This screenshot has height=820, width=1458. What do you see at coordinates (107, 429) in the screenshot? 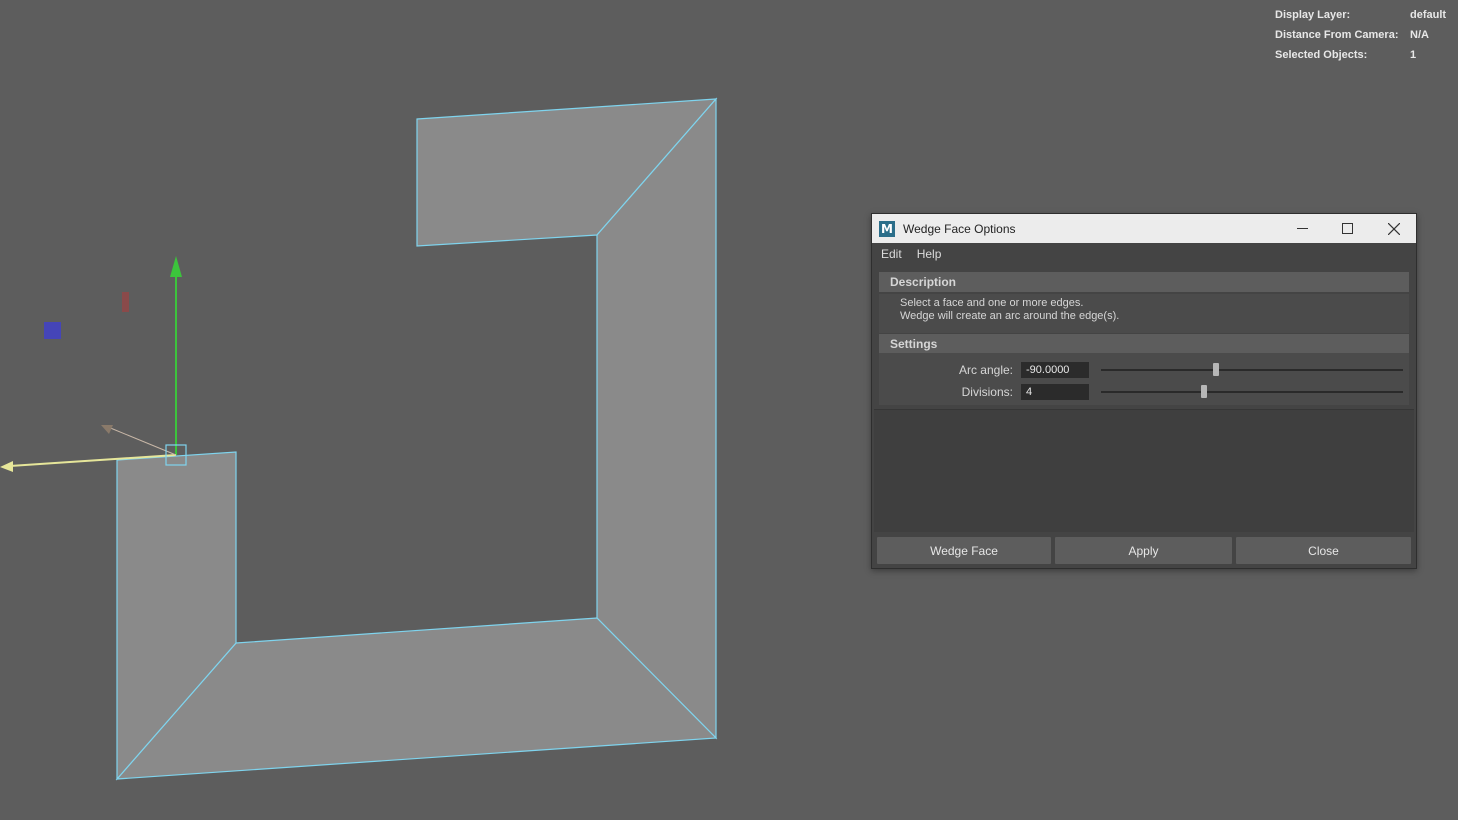
I see `z-axis-cone-icon` at bounding box center [107, 429].